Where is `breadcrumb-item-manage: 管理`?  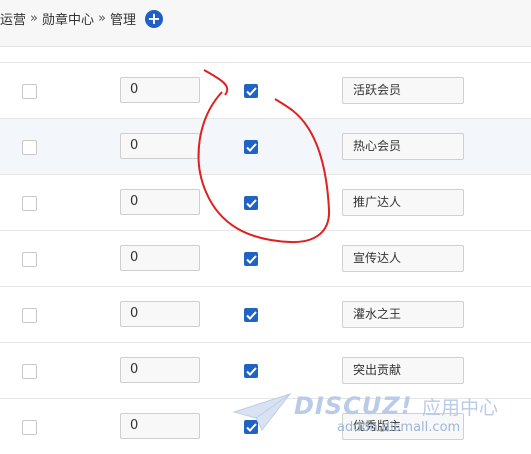 breadcrumb-item-manage: 管理 is located at coordinates (122, 20).